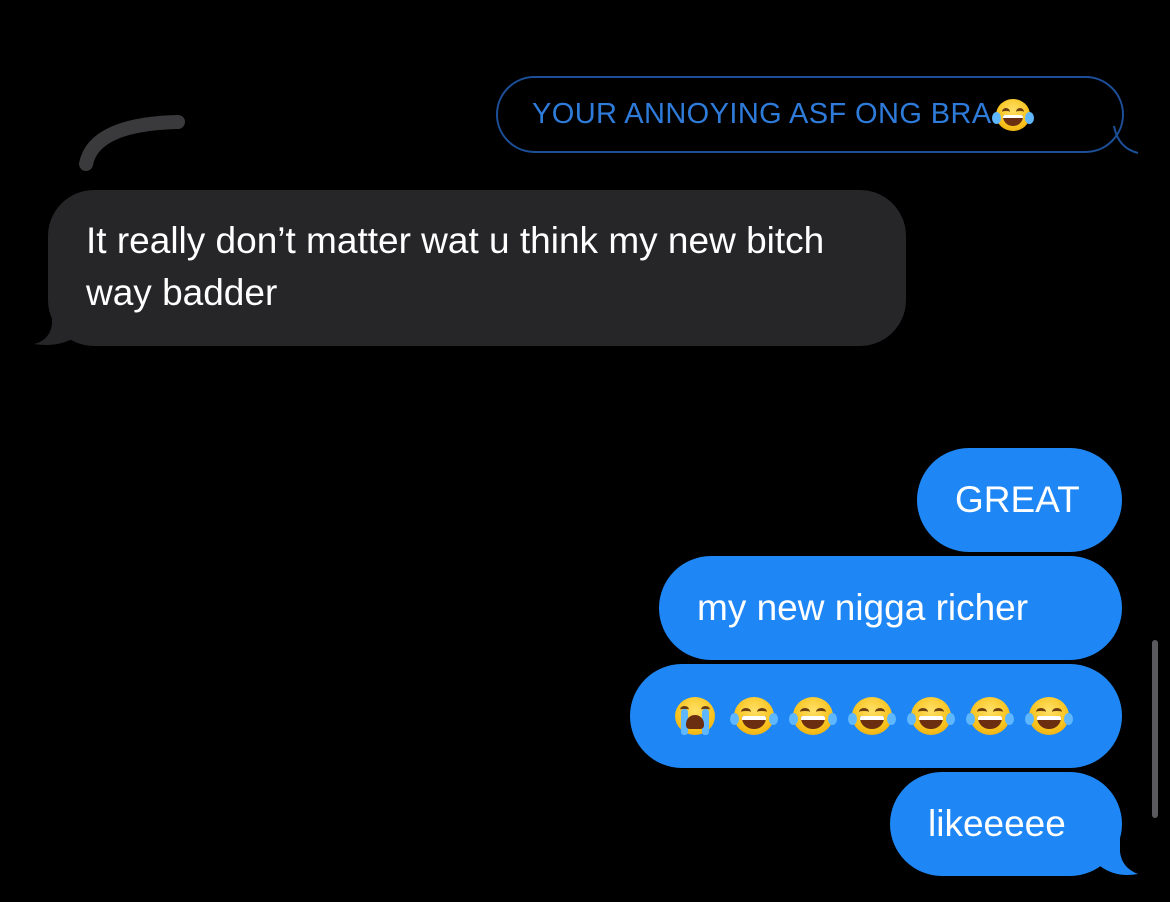 This screenshot has height=902, width=1170. Describe the element at coordinates (1155, 729) in the screenshot. I see `scrollbar` at that location.